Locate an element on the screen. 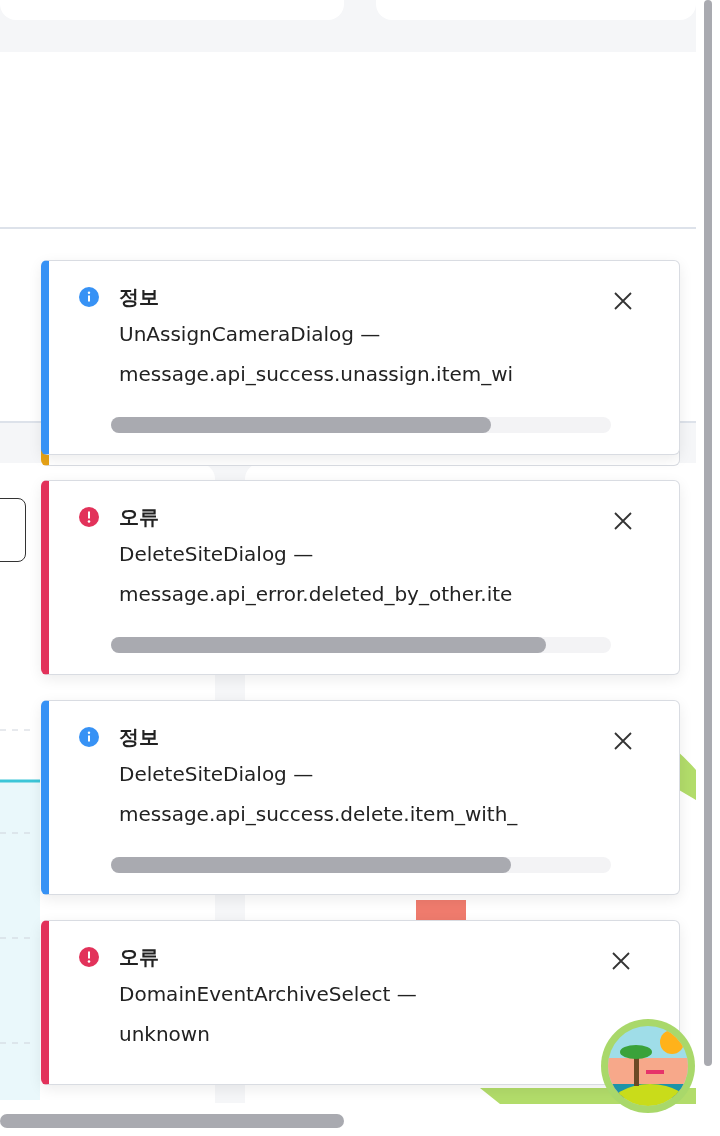 The height and width of the screenshot is (1136, 720). toast-message: unknown is located at coordinates (165, 1034).